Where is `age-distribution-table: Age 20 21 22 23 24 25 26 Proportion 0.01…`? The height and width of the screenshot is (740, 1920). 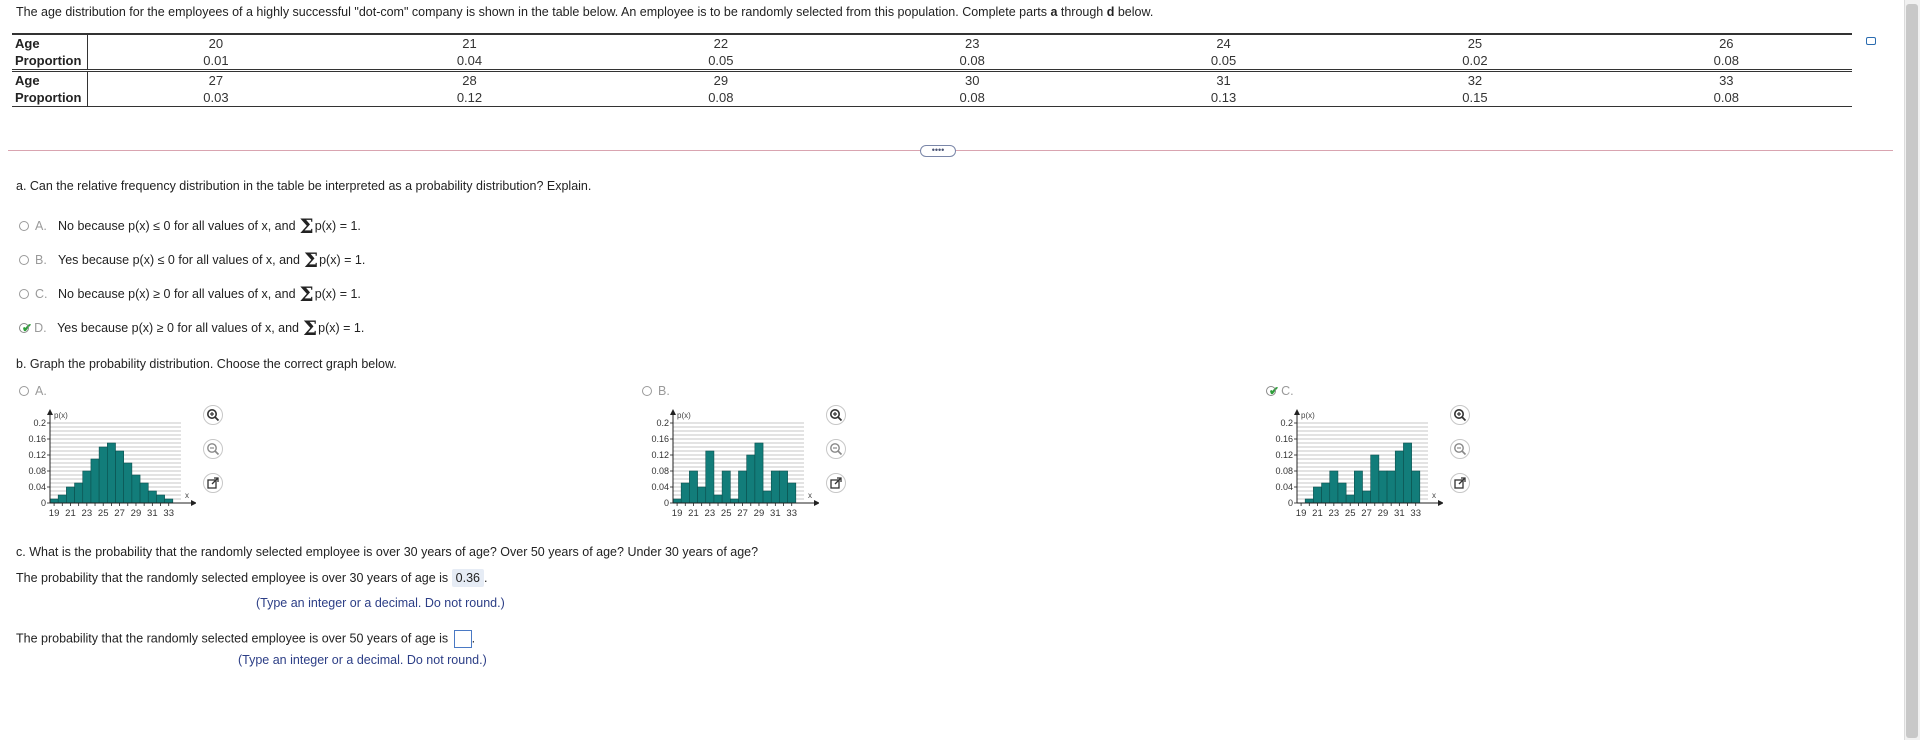 age-distribution-table: Age 20 21 22 23 24 25 26 Proportion 0.01… is located at coordinates (932, 70).